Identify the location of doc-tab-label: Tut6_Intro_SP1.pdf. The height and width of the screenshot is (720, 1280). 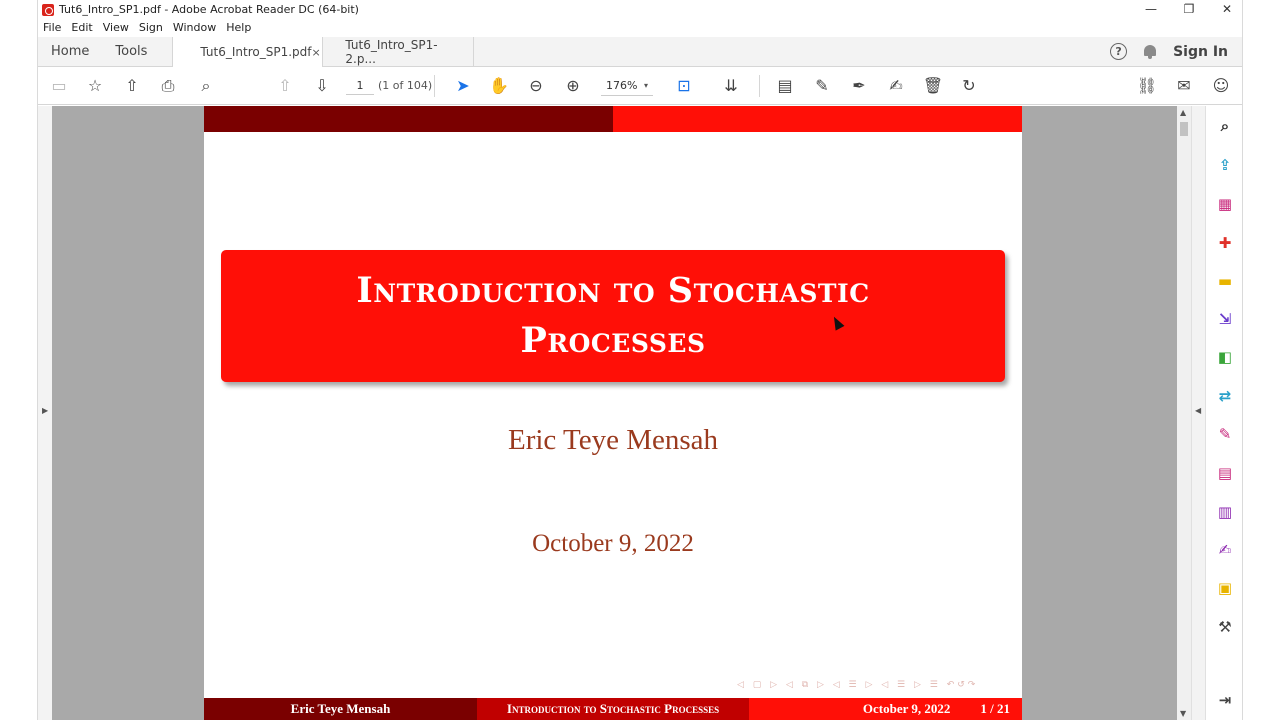
(256, 52).